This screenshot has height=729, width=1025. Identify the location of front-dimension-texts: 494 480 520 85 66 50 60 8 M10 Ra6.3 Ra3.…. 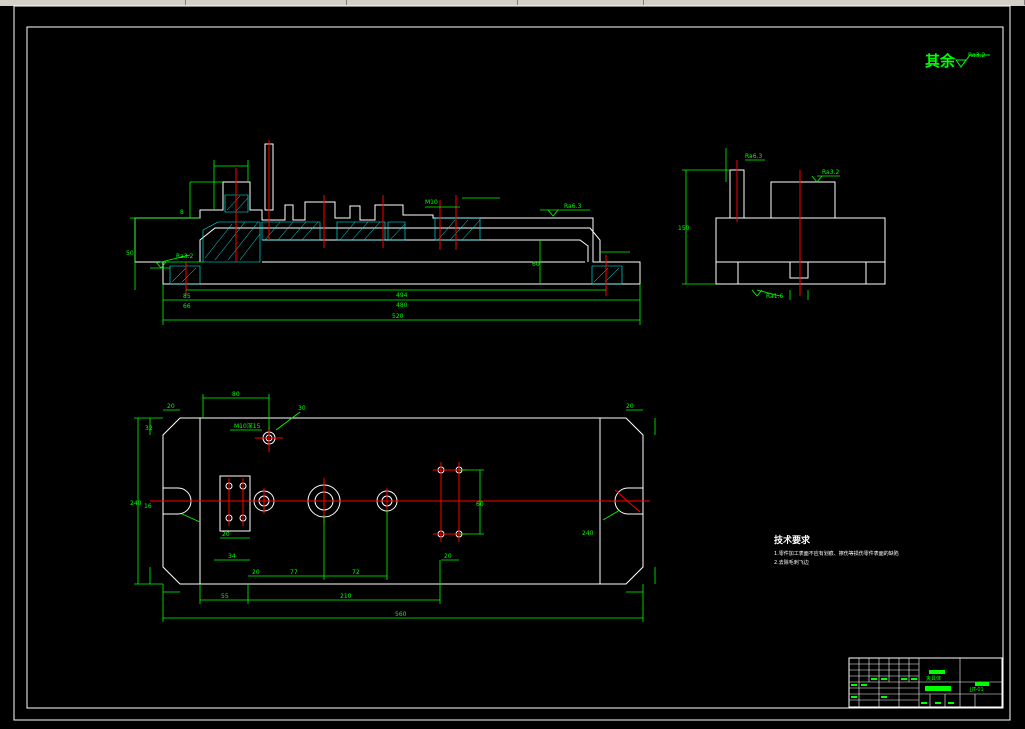
(353, 259).